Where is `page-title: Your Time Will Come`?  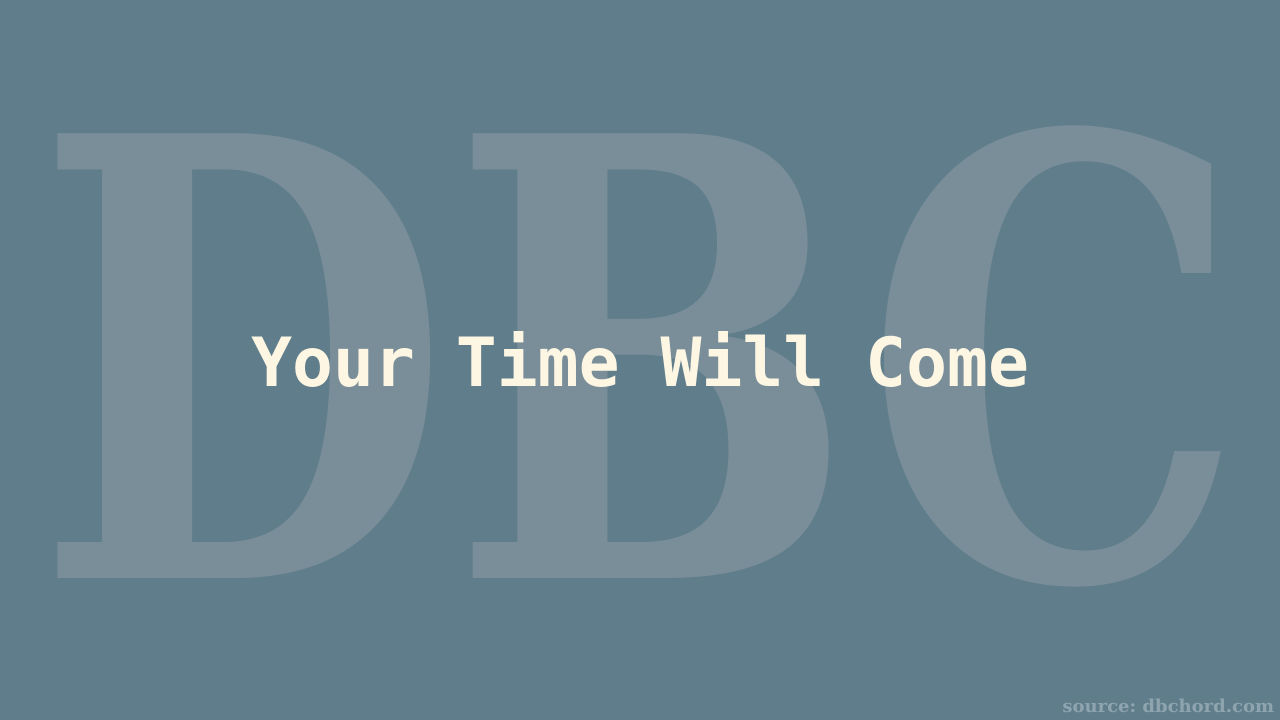 page-title: Your Time Will Come is located at coordinates (640, 363).